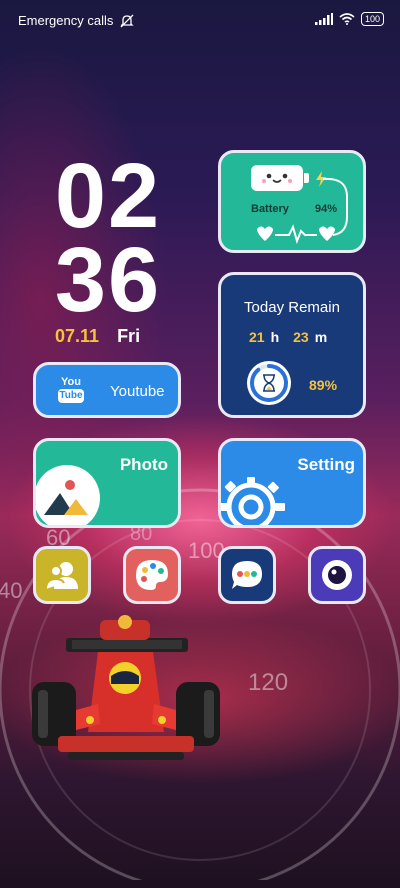  What do you see at coordinates (326, 209) in the screenshot?
I see `battery-percent: 94%` at bounding box center [326, 209].